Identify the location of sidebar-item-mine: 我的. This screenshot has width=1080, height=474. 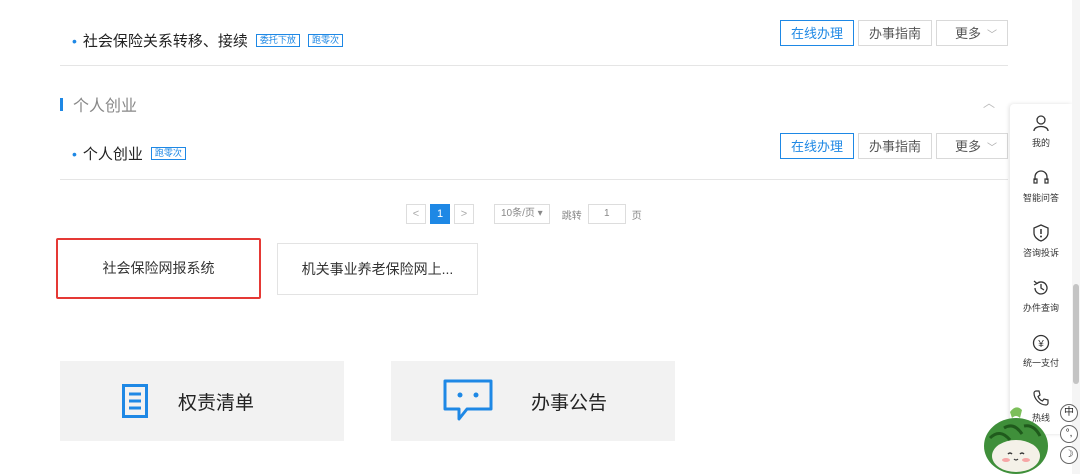
(1041, 131).